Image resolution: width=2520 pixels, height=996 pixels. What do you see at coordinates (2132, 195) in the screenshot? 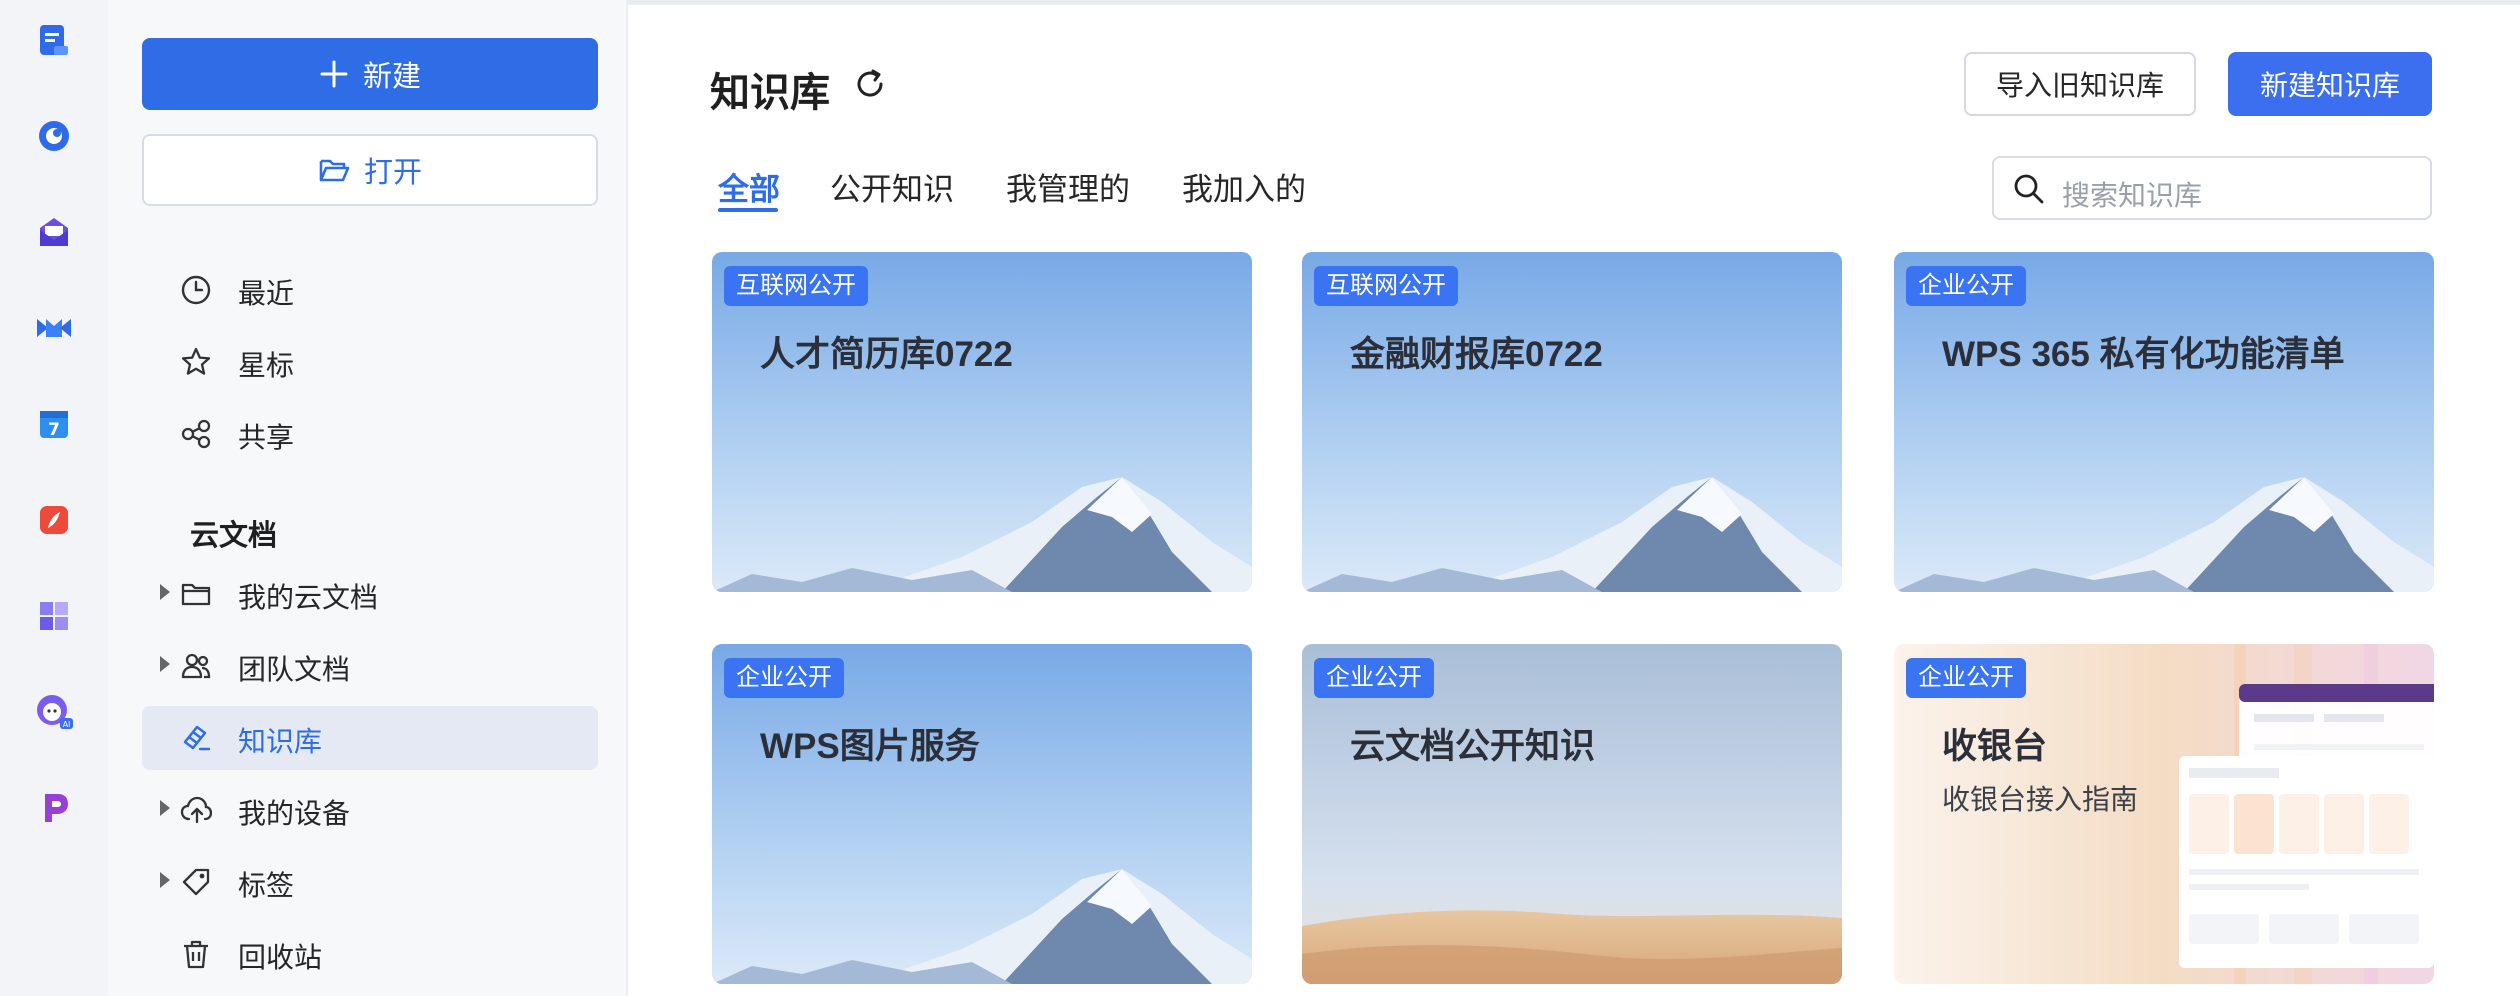
I see `search-placeholder: 搜索知识库` at bounding box center [2132, 195].